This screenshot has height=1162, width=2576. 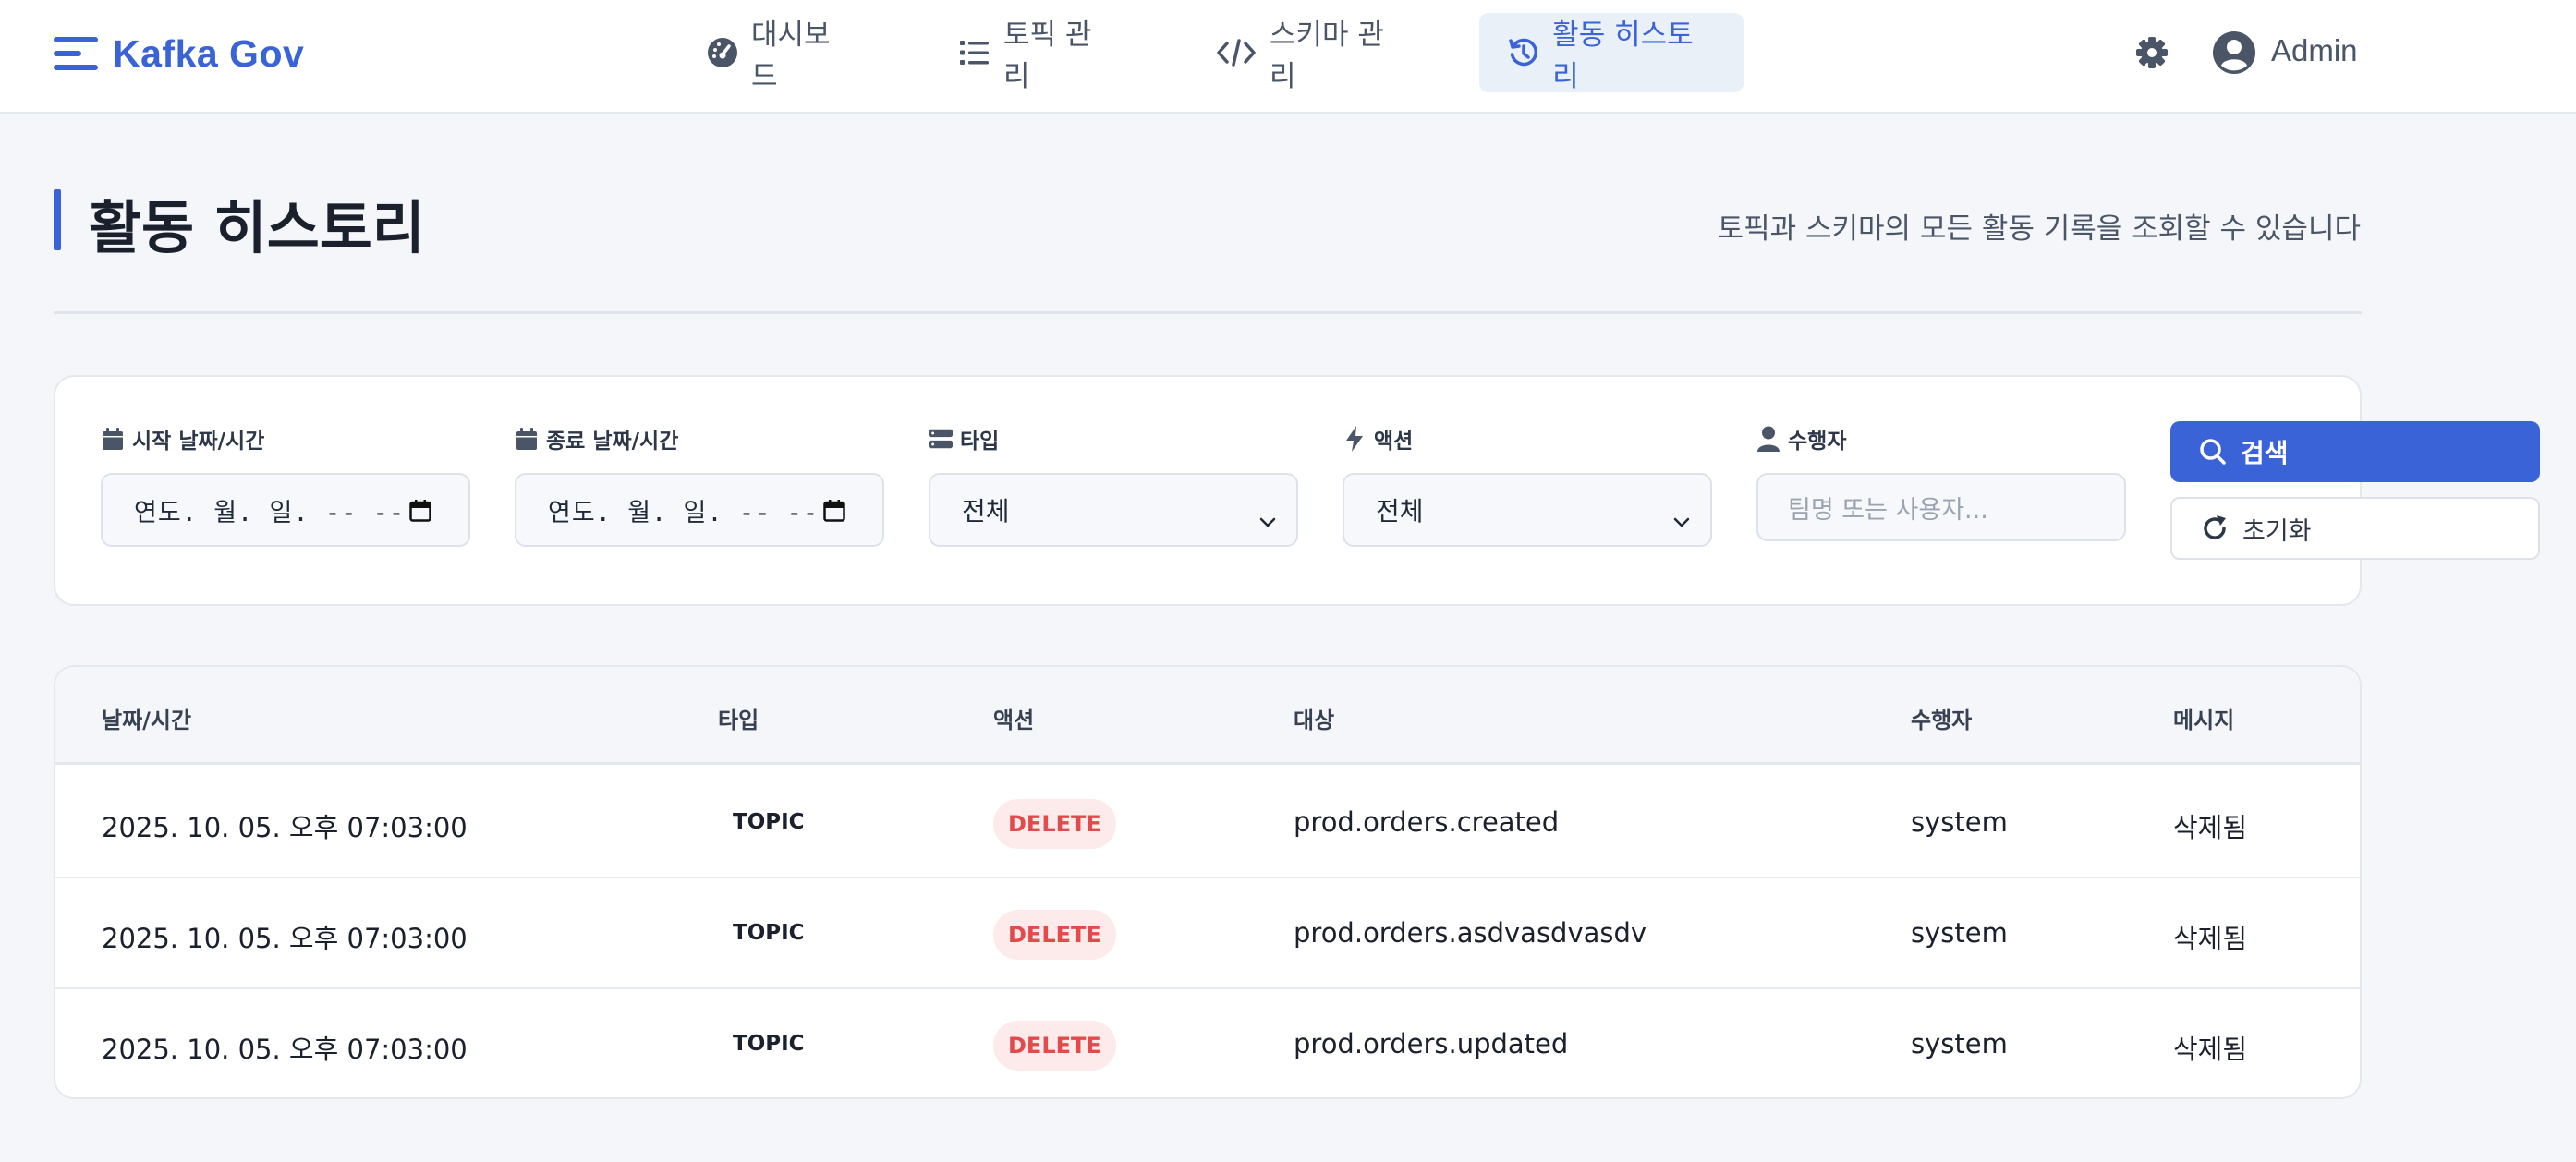 I want to click on search-button: 검색, so click(x=2355, y=451).